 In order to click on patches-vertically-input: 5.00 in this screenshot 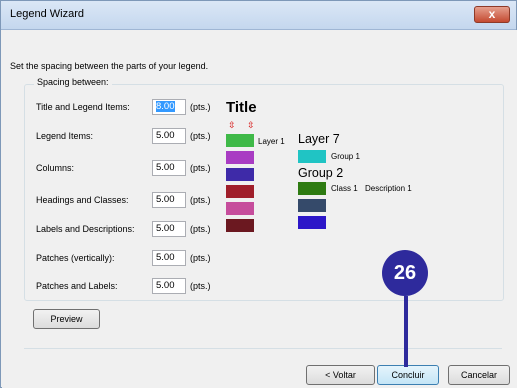, I will do `click(169, 258)`.